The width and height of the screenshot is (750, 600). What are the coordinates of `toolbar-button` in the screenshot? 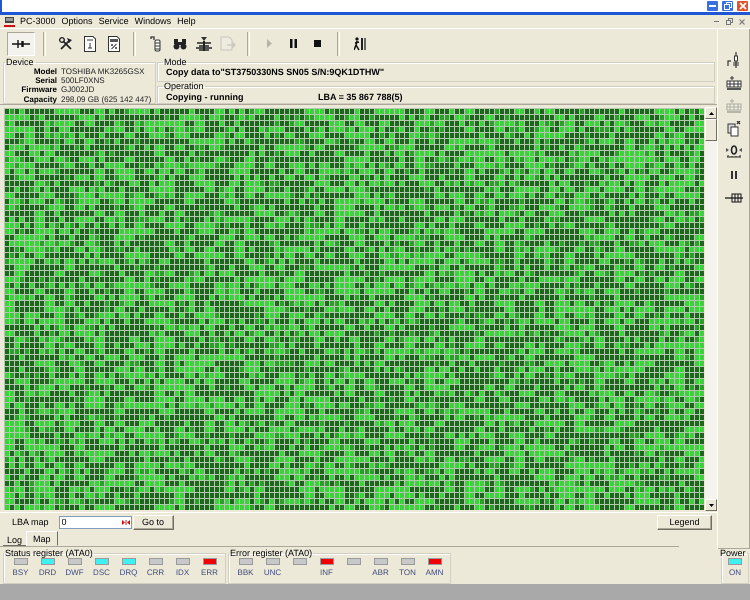 It's located at (21, 44).